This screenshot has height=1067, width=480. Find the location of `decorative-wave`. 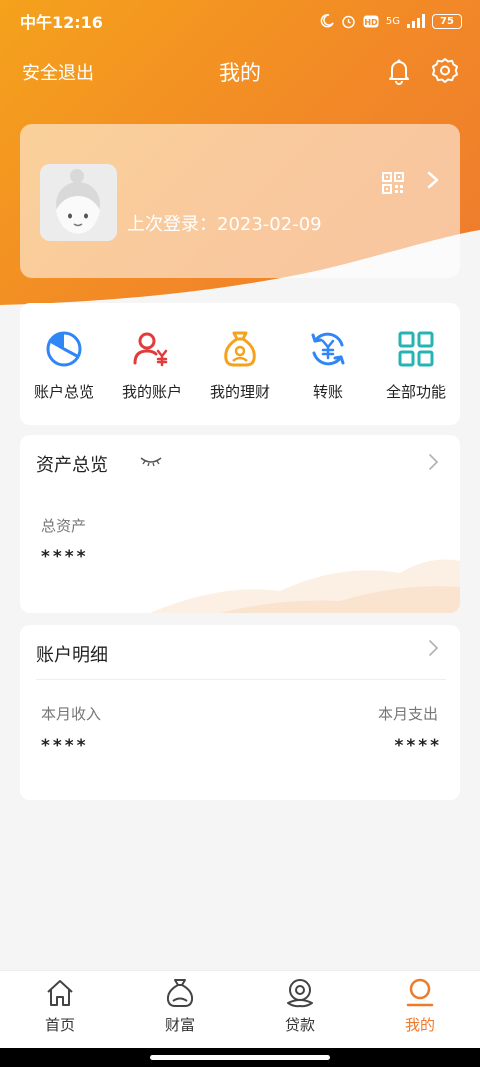

decorative-wave is located at coordinates (305, 586).